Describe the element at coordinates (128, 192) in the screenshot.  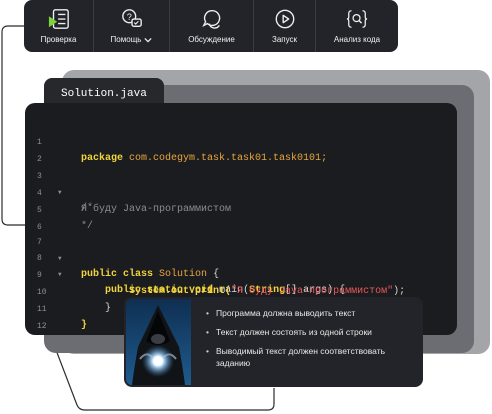
I see `code-line: 4 Я буду Java-программистом` at that location.